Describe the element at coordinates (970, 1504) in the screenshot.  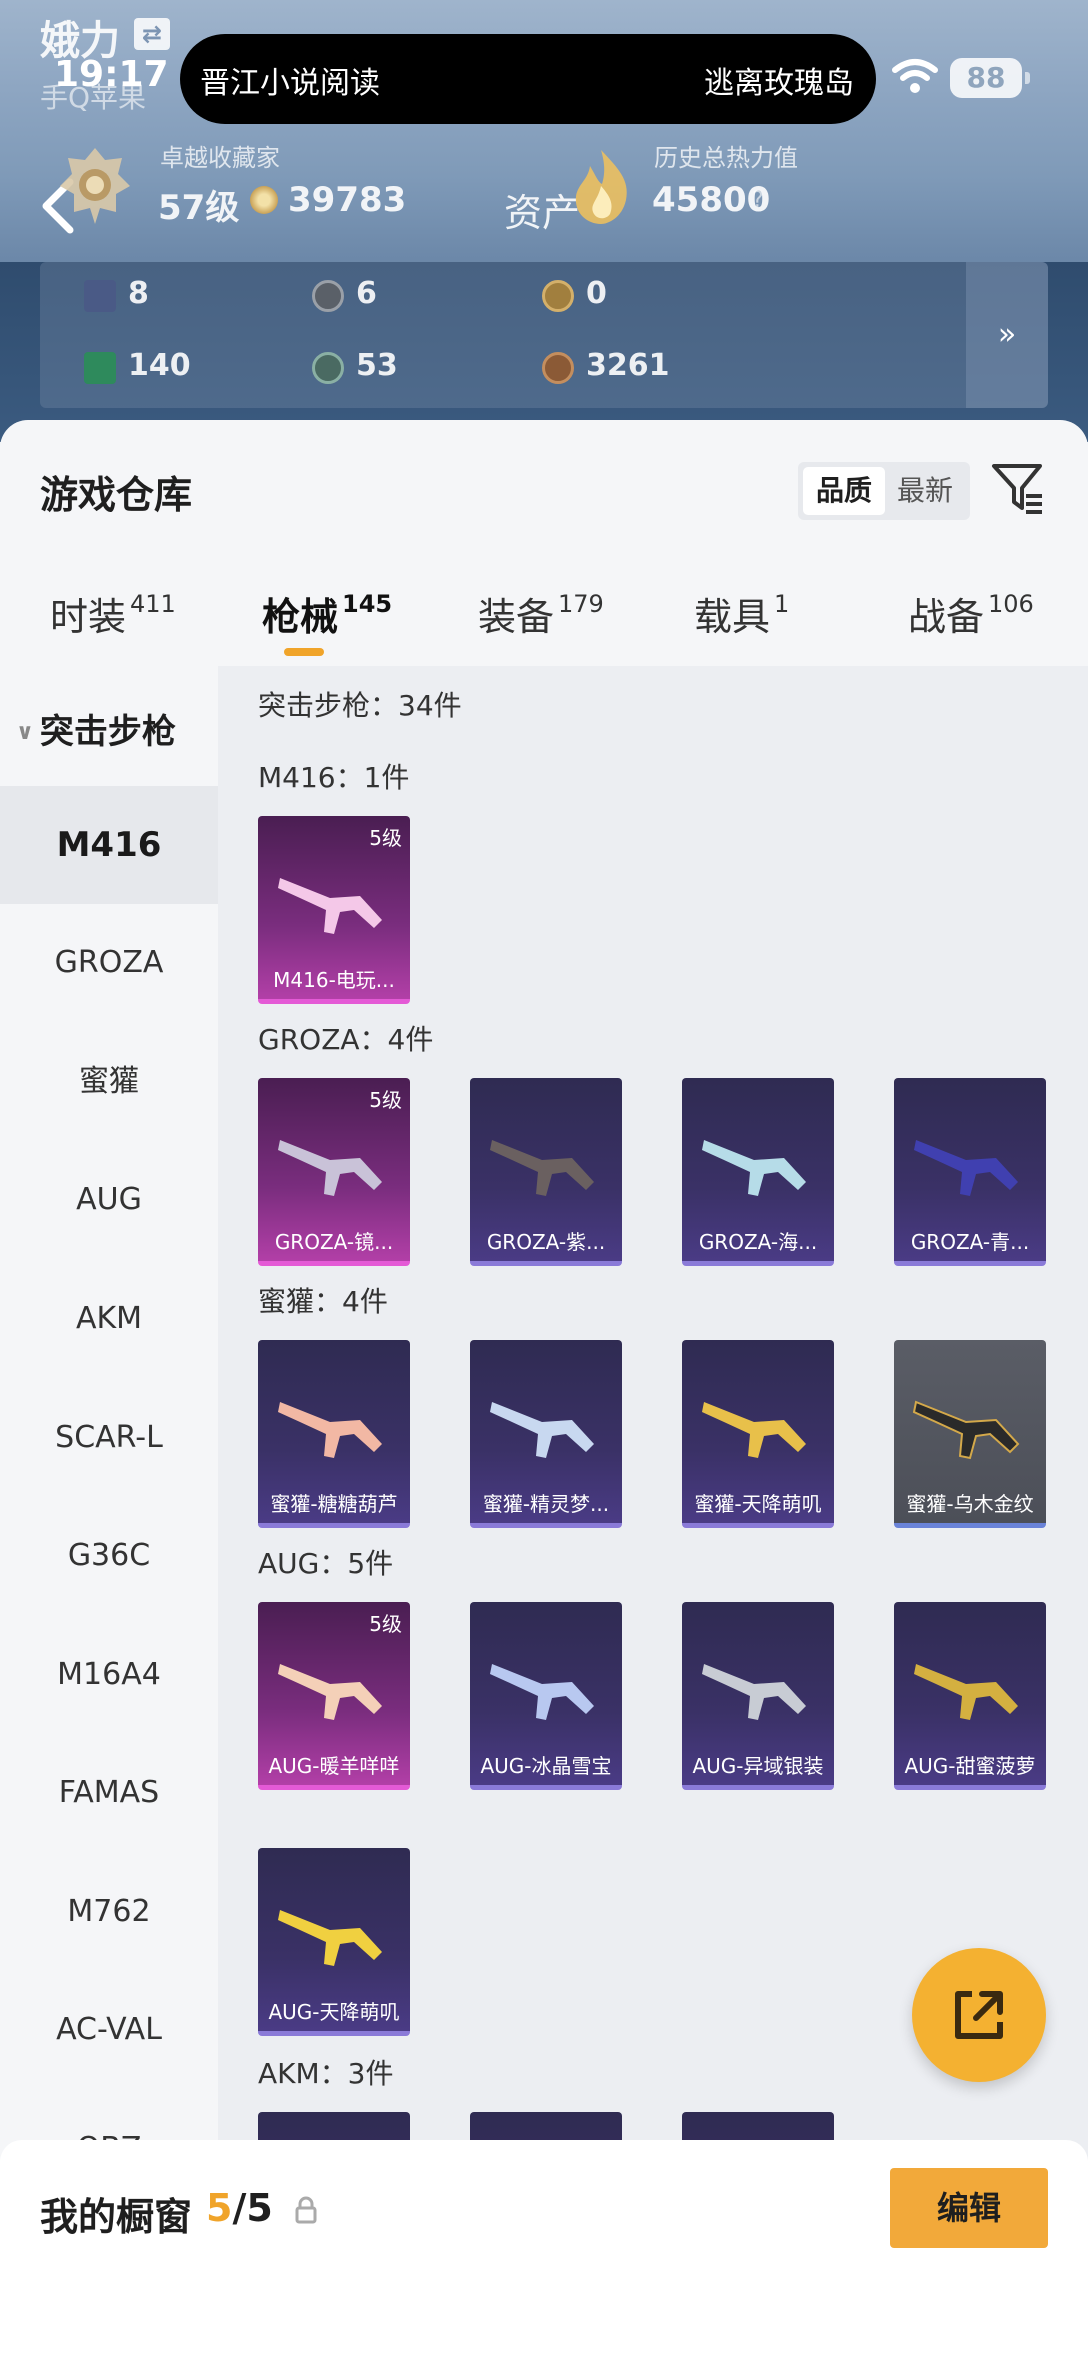
I see `card-name: 蜜獾-乌木金纹` at that location.